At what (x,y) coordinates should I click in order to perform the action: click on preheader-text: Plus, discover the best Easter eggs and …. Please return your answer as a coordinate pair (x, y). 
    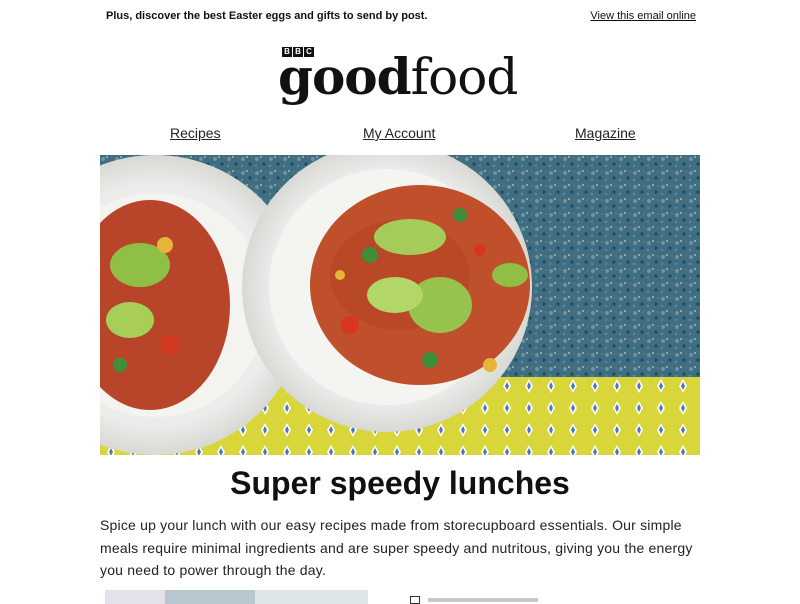
    Looking at the image, I should click on (267, 16).